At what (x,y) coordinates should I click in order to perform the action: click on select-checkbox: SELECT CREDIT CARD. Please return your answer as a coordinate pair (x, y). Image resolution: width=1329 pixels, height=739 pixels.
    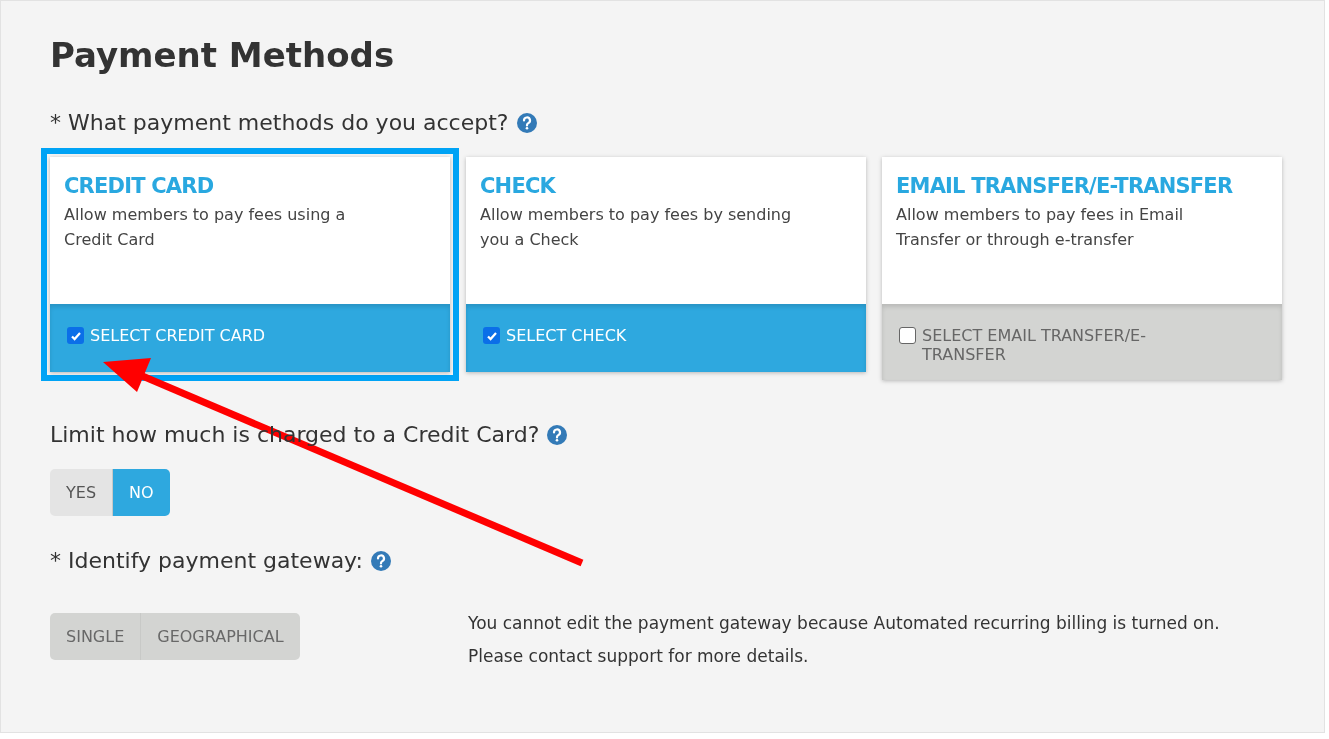
    Looking at the image, I should click on (250, 338).